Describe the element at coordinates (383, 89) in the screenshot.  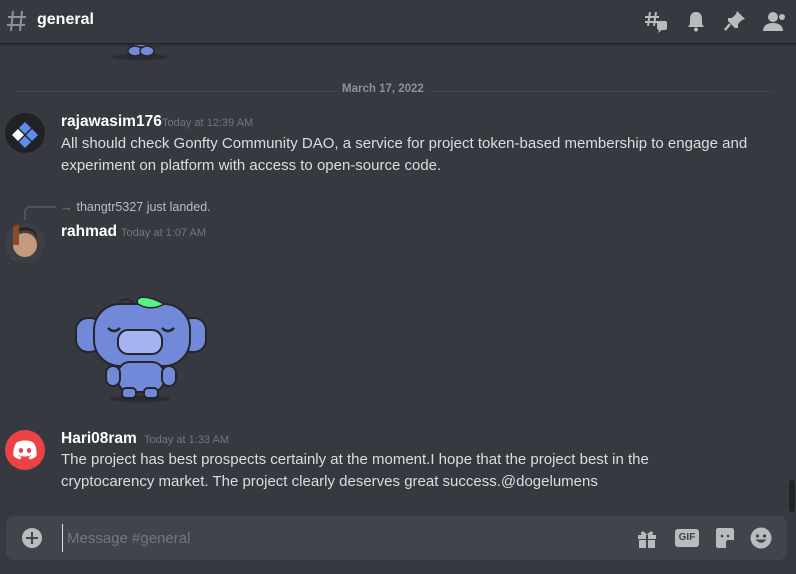
I see `date-divider-label: March 17, 2022` at that location.